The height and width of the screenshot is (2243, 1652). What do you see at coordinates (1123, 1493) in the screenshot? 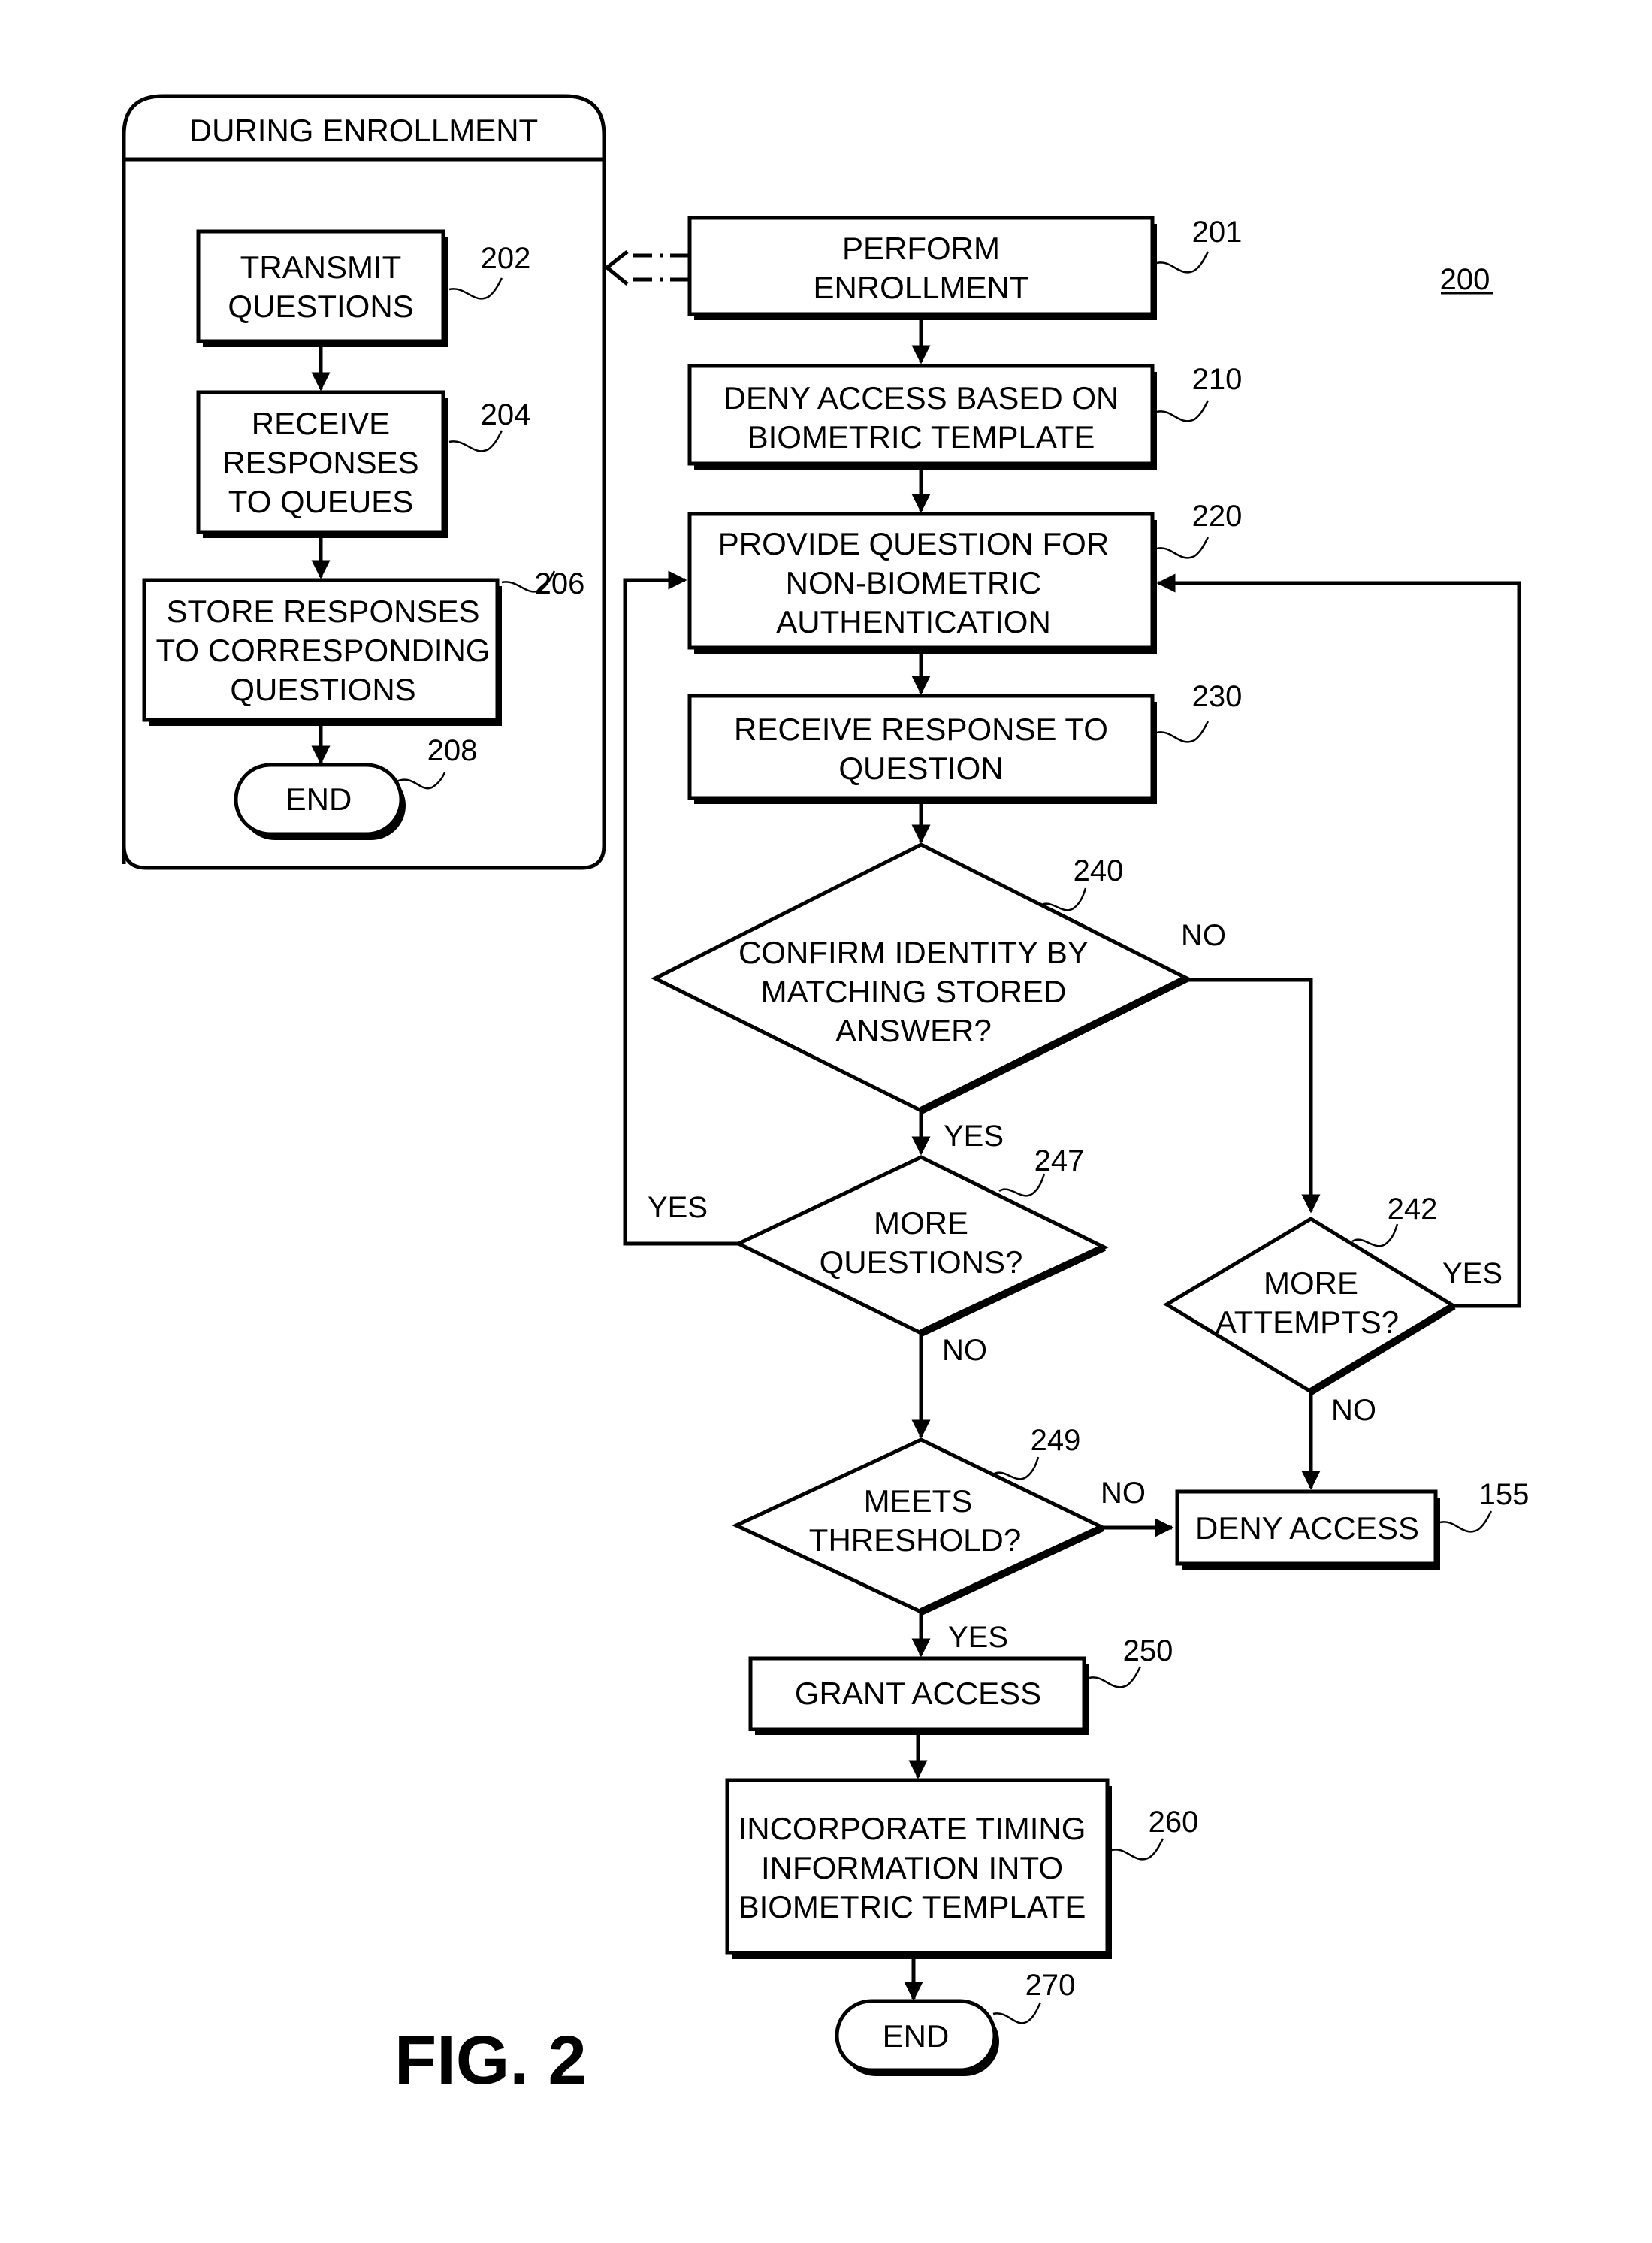
I see `label-249-no: NO` at bounding box center [1123, 1493].